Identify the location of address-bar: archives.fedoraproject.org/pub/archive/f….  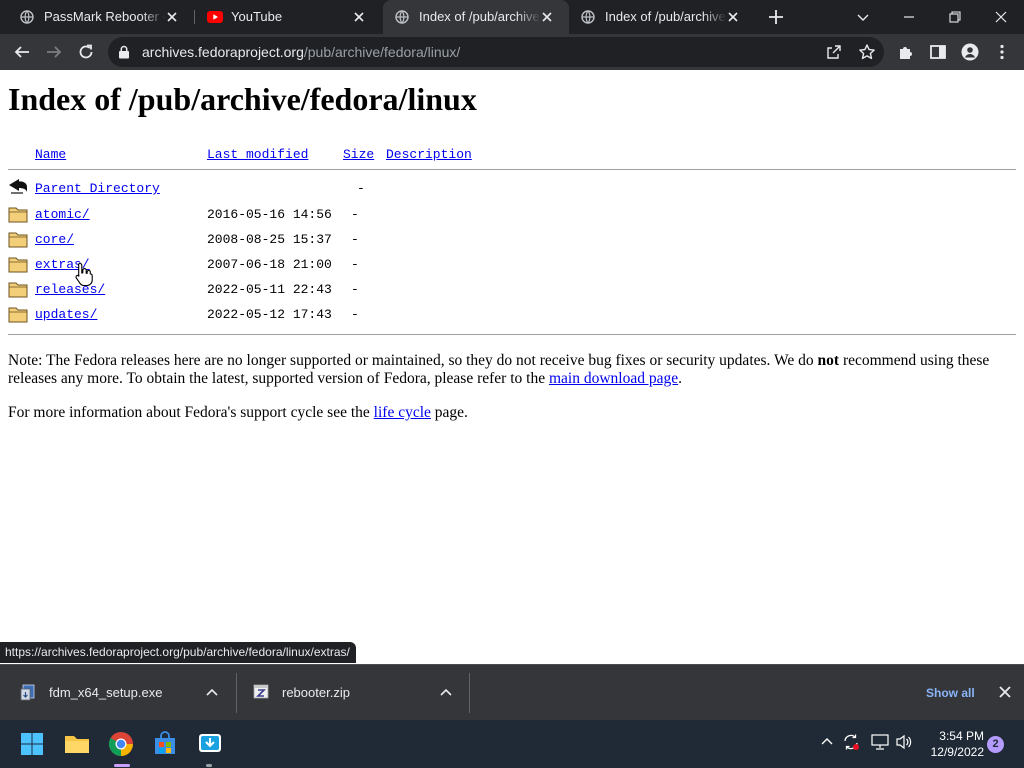
(496, 52).